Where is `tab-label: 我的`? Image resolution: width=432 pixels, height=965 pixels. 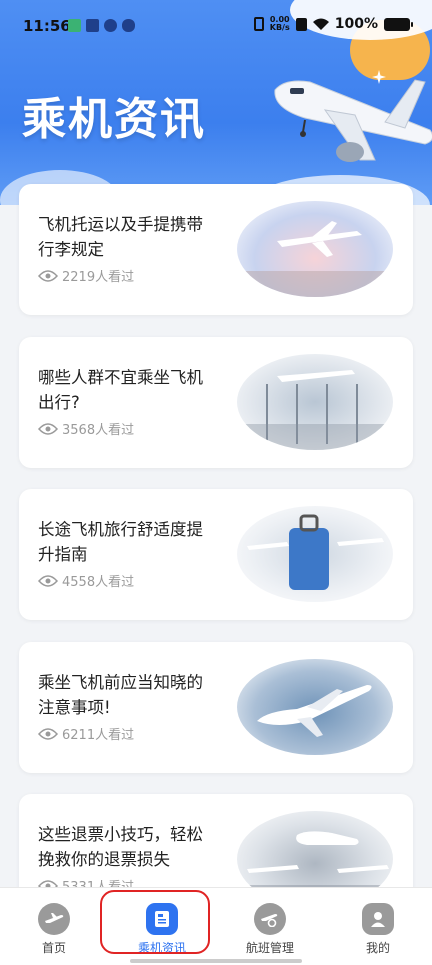 tab-label: 我的 is located at coordinates (377, 948).